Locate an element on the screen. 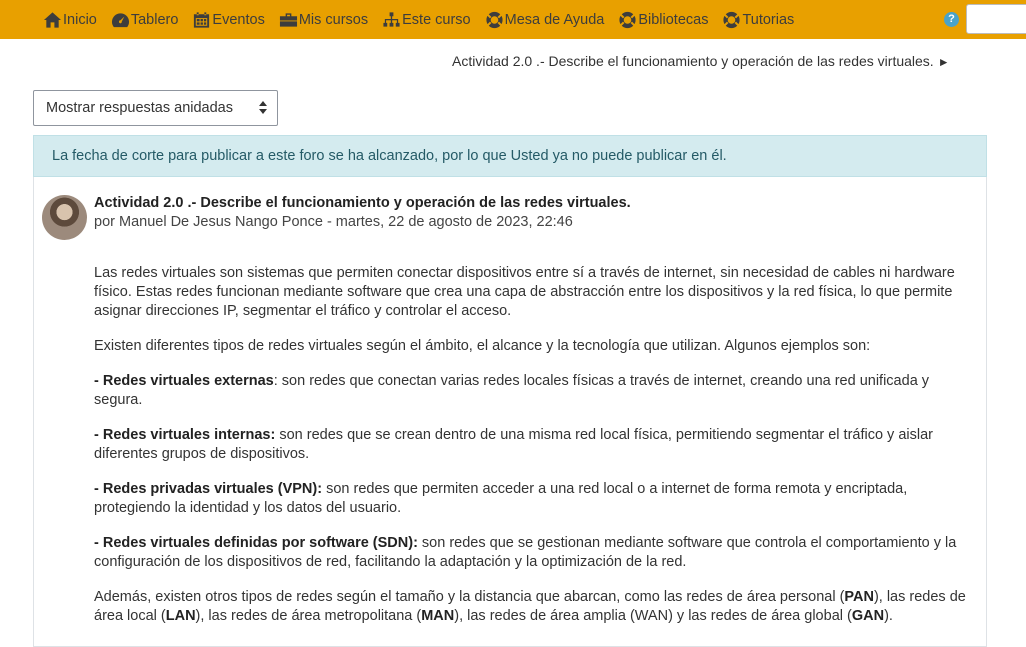 The width and height of the screenshot is (1026, 647). select-caret-icon is located at coordinates (263, 108).